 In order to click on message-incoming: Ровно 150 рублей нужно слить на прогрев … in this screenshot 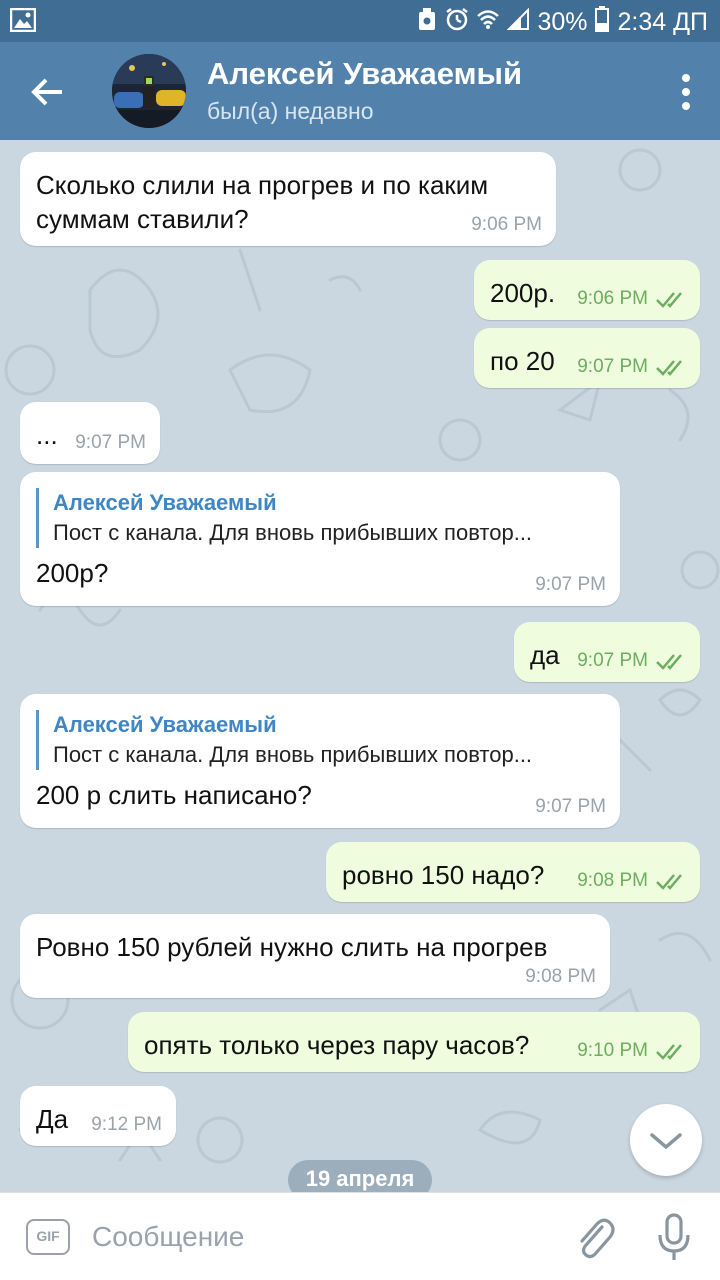, I will do `click(315, 956)`.